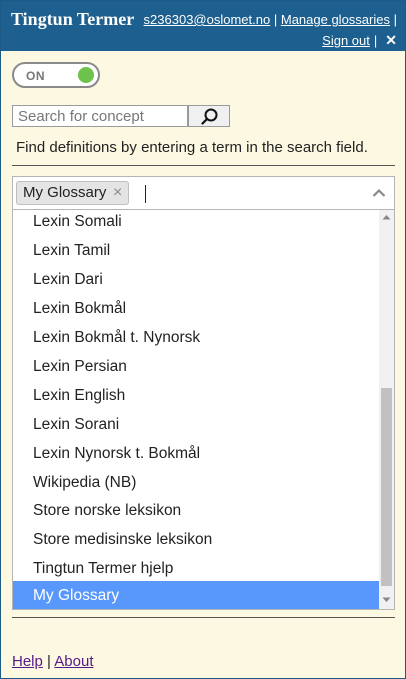 This screenshot has width=406, height=679. Describe the element at coordinates (196, 595) in the screenshot. I see `dropdown-option-highlighted: My Glossary` at that location.